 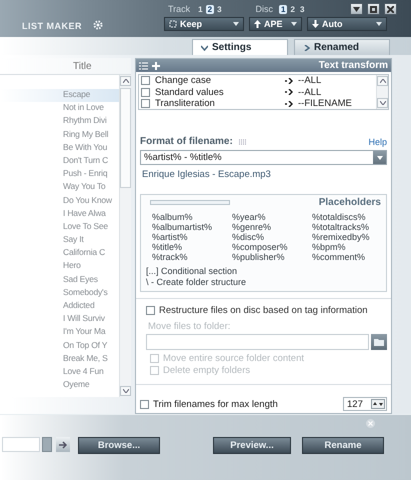 I want to click on length-spinner: 127, so click(x=365, y=404).